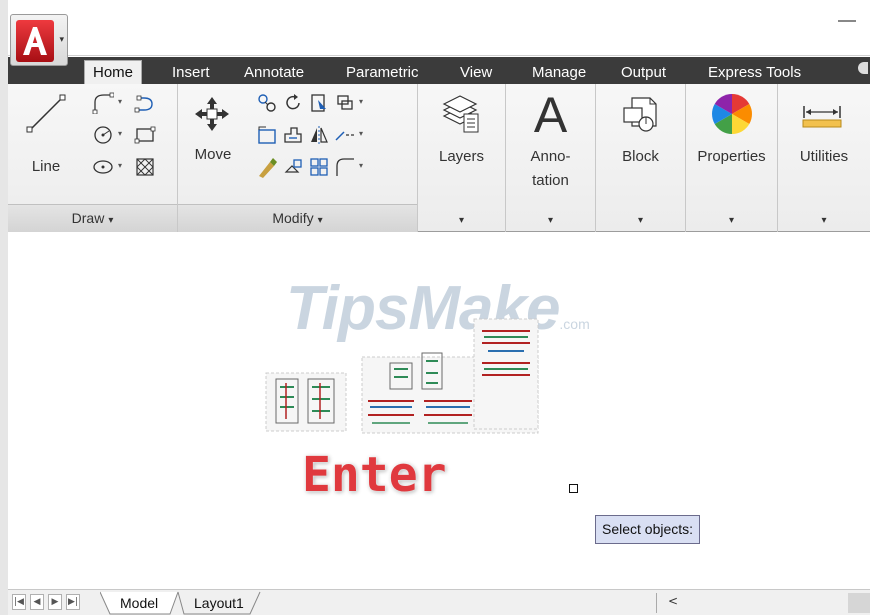 The width and height of the screenshot is (870, 615). What do you see at coordinates (113, 72) in the screenshot?
I see `tab-home: Home` at bounding box center [113, 72].